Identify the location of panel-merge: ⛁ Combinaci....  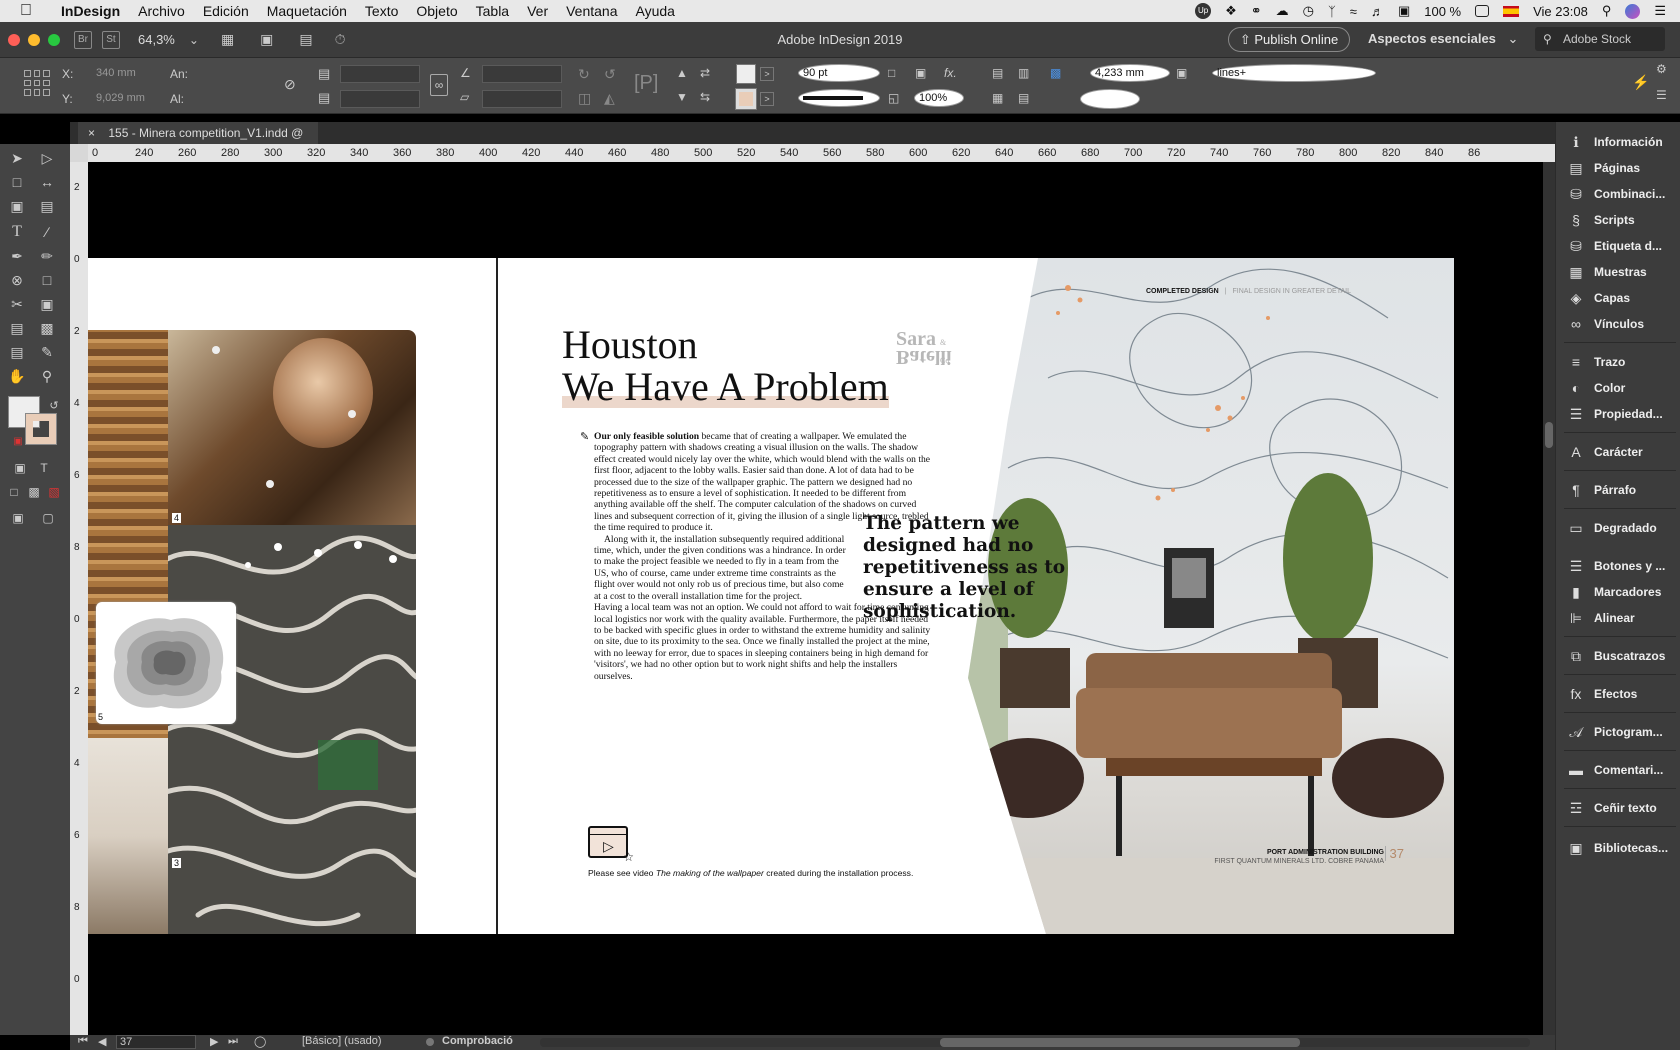
(1621, 194).